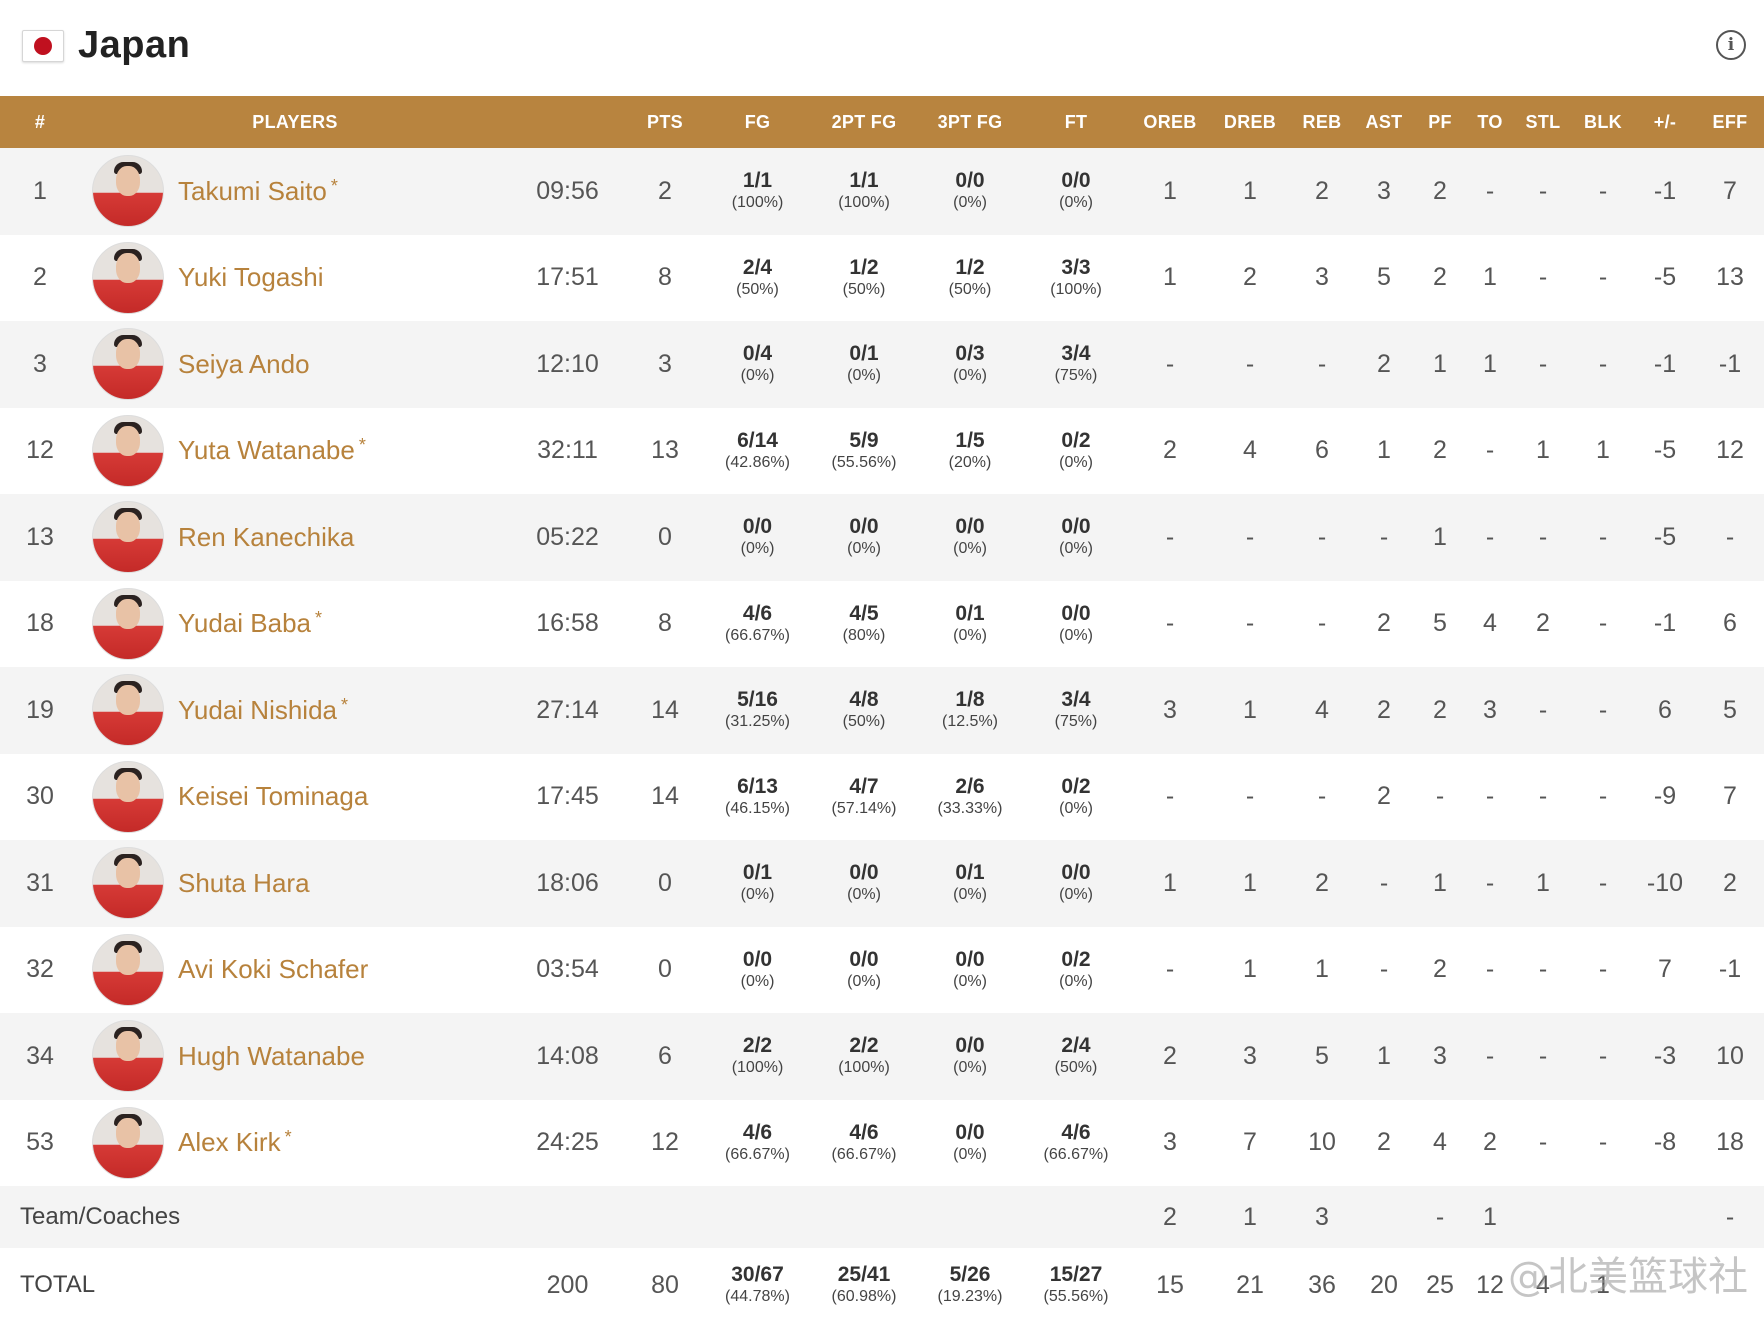 The height and width of the screenshot is (1322, 1764). I want to click on player-pf: 2, so click(1440, 191).